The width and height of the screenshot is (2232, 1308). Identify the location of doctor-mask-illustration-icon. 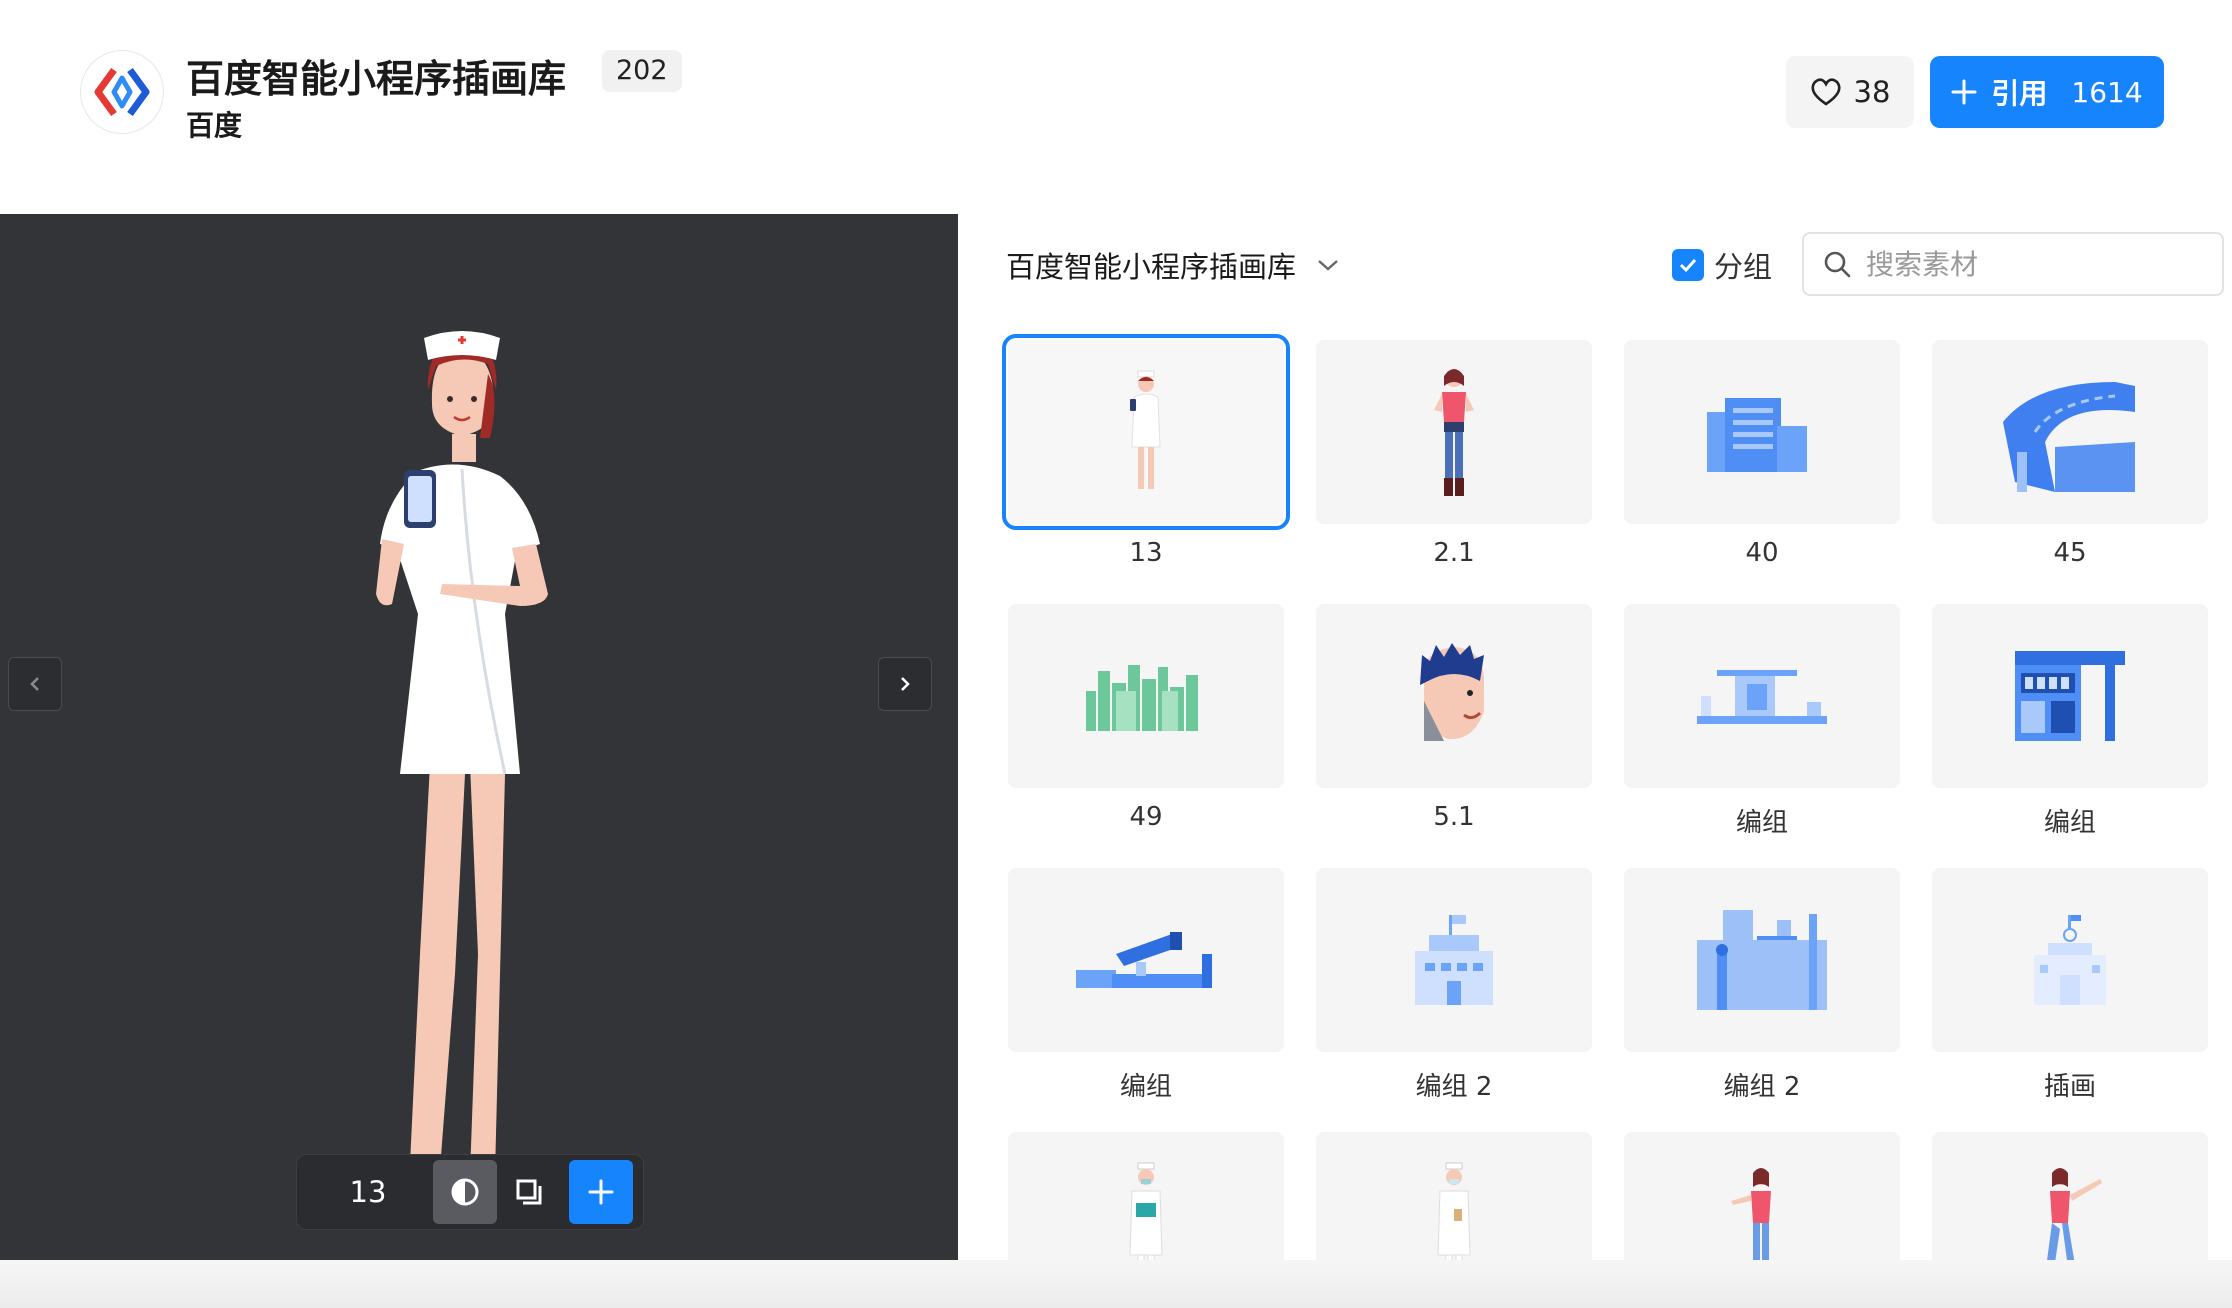
(1146, 1211).